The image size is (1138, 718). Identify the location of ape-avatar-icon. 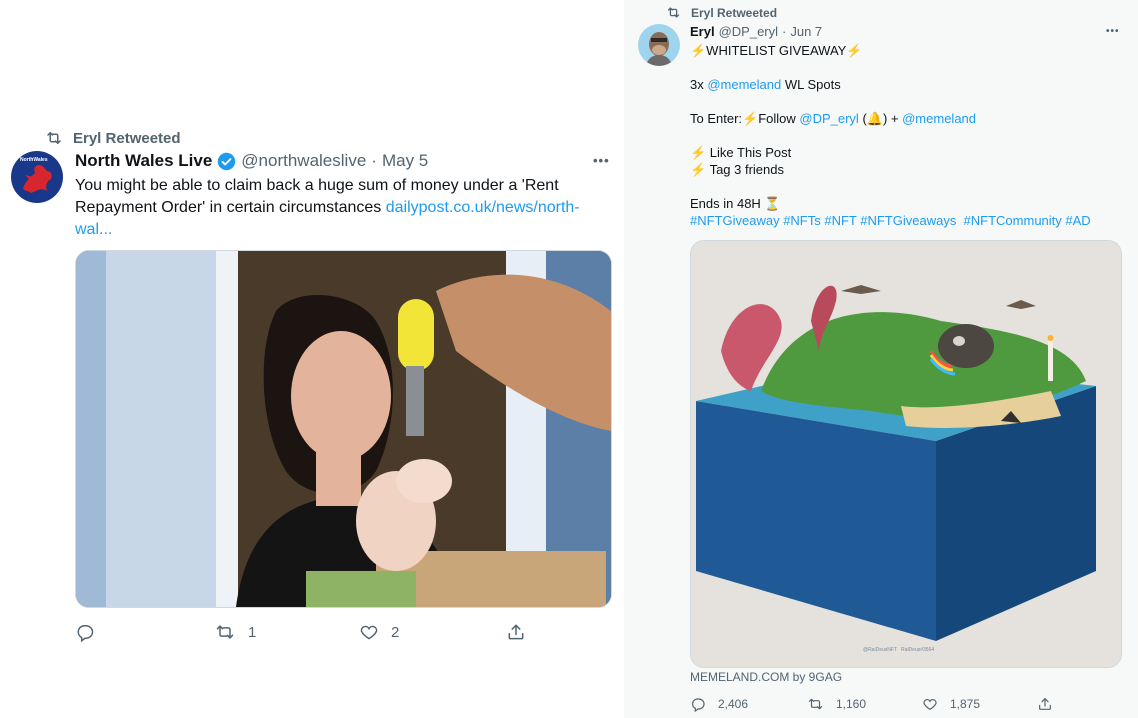
(659, 49).